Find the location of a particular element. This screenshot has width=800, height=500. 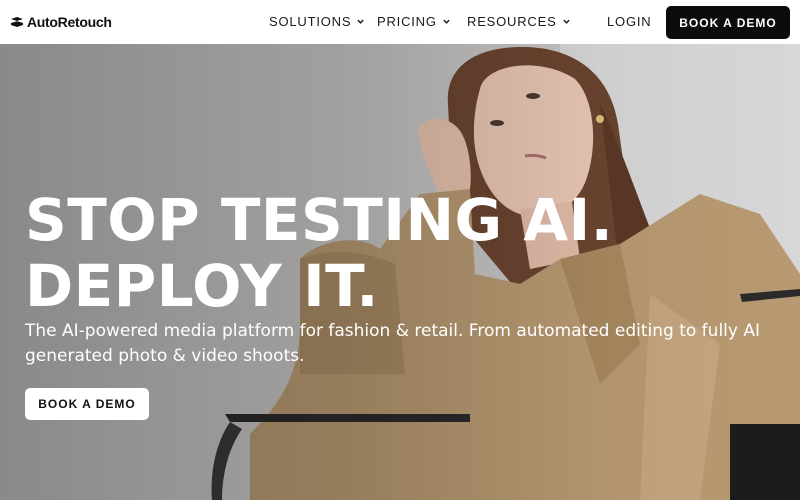

nav-item-resources: RESOURCES is located at coordinates (519, 21).